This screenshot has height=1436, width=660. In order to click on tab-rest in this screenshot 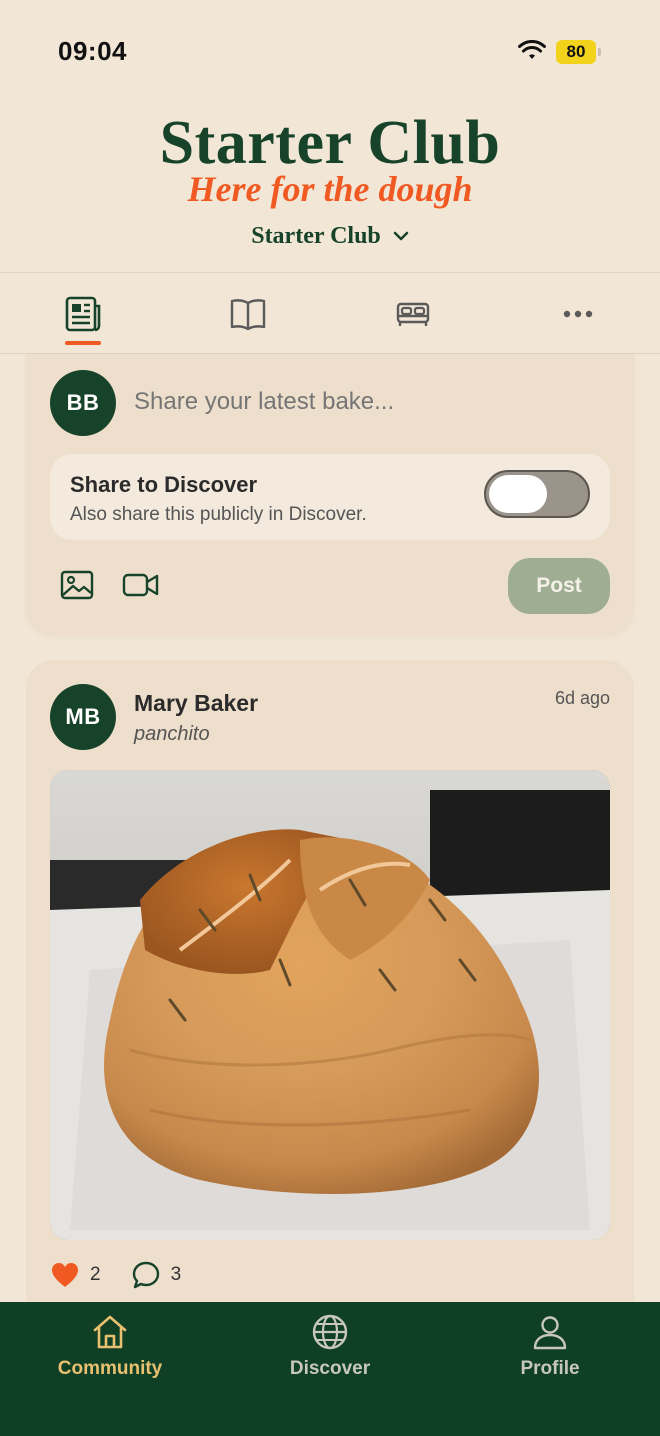, I will do `click(412, 314)`.